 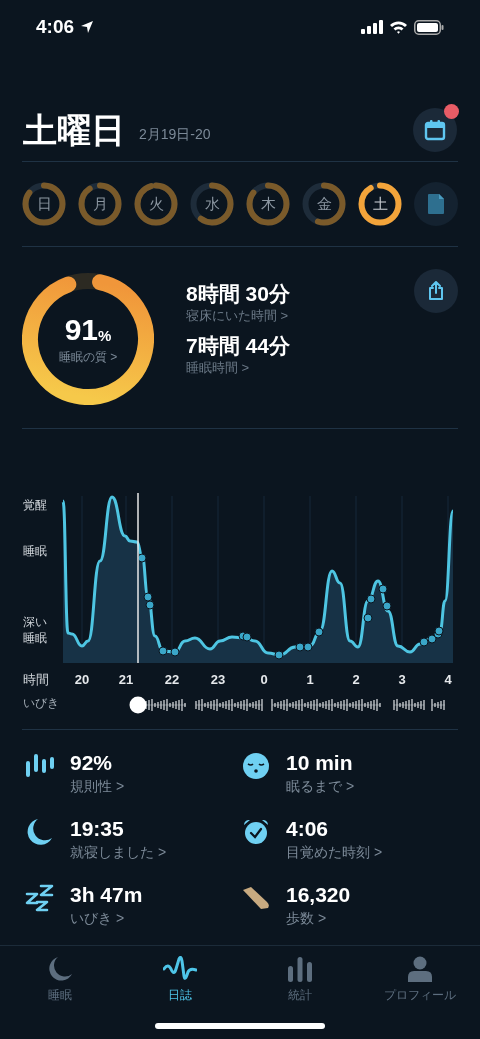 What do you see at coordinates (138, 705) in the screenshot?
I see `timeline-handle` at bounding box center [138, 705].